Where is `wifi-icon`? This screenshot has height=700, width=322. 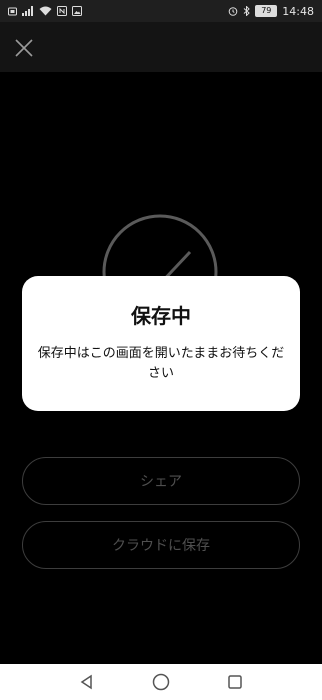 wifi-icon is located at coordinates (45, 11).